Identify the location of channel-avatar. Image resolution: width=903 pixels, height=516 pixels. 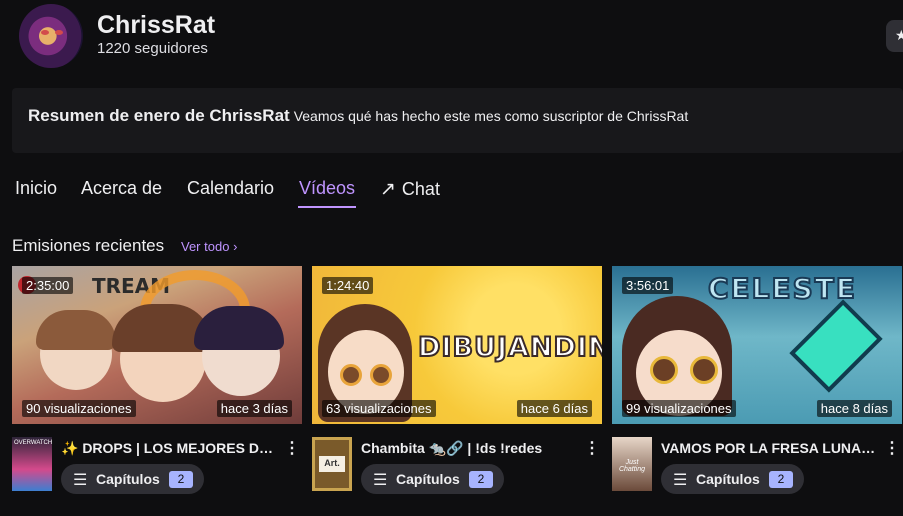
(51, 36).